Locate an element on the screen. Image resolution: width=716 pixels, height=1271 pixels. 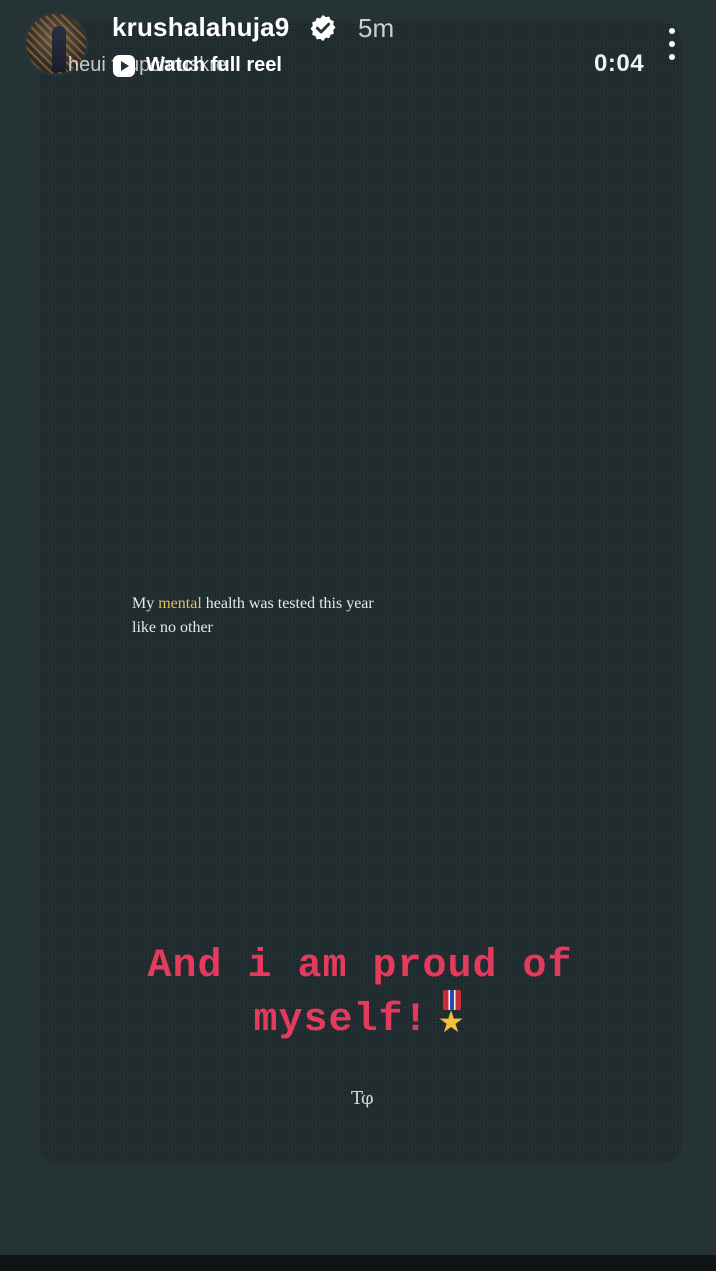
caption-text-start: My is located at coordinates (145, 603).